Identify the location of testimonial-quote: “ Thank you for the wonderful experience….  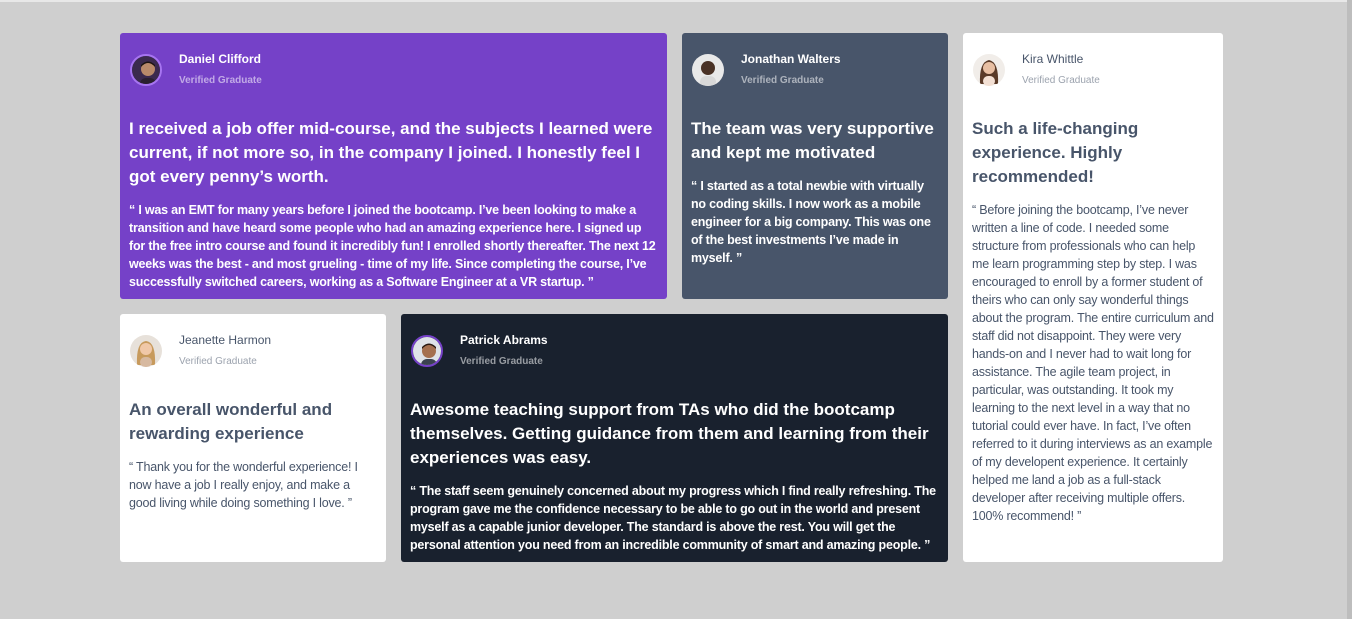
(243, 485).